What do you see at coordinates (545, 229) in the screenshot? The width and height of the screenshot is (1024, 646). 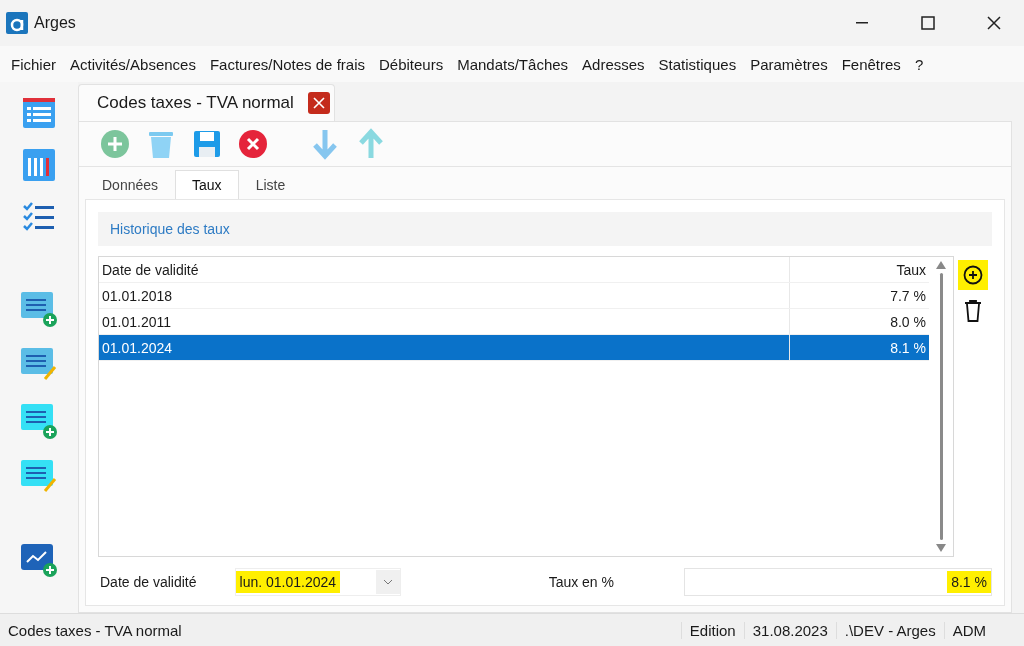 I see `section-header: Historique des taux` at bounding box center [545, 229].